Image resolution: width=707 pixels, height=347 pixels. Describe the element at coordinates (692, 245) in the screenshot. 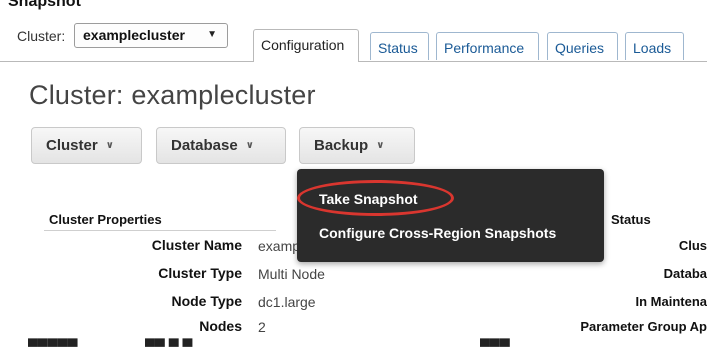

I see `status-label: Clus` at that location.